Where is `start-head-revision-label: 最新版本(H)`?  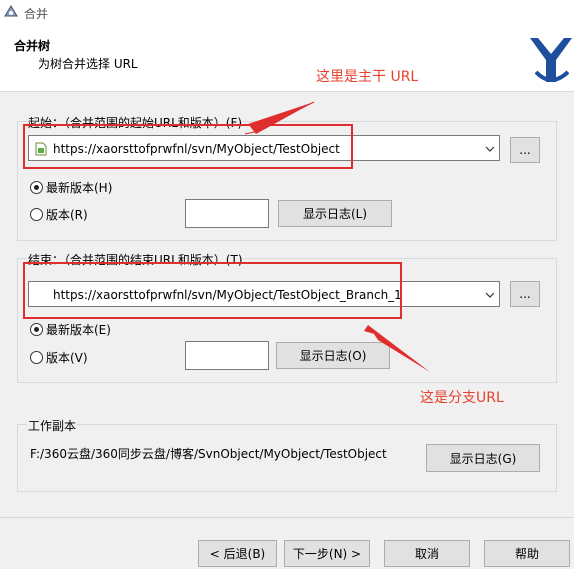 start-head-revision-label: 最新版本(H) is located at coordinates (79, 188).